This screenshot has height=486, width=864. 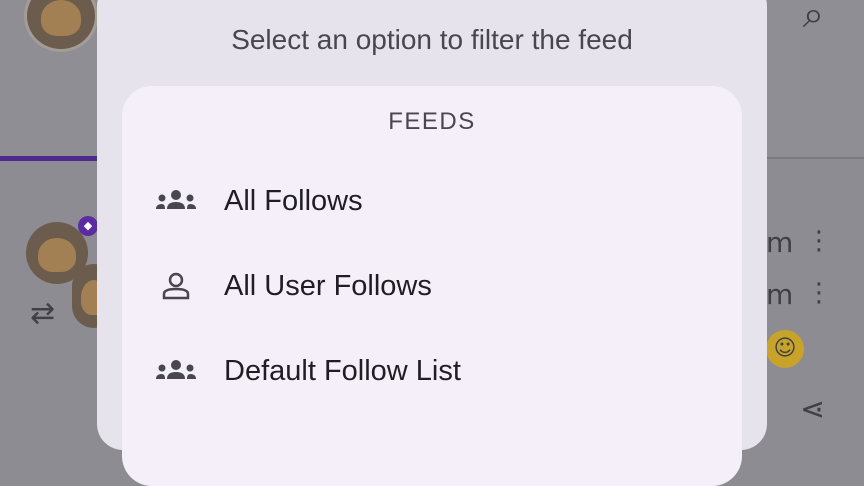 What do you see at coordinates (43, 313) in the screenshot?
I see `repost-icon: ⇄` at bounding box center [43, 313].